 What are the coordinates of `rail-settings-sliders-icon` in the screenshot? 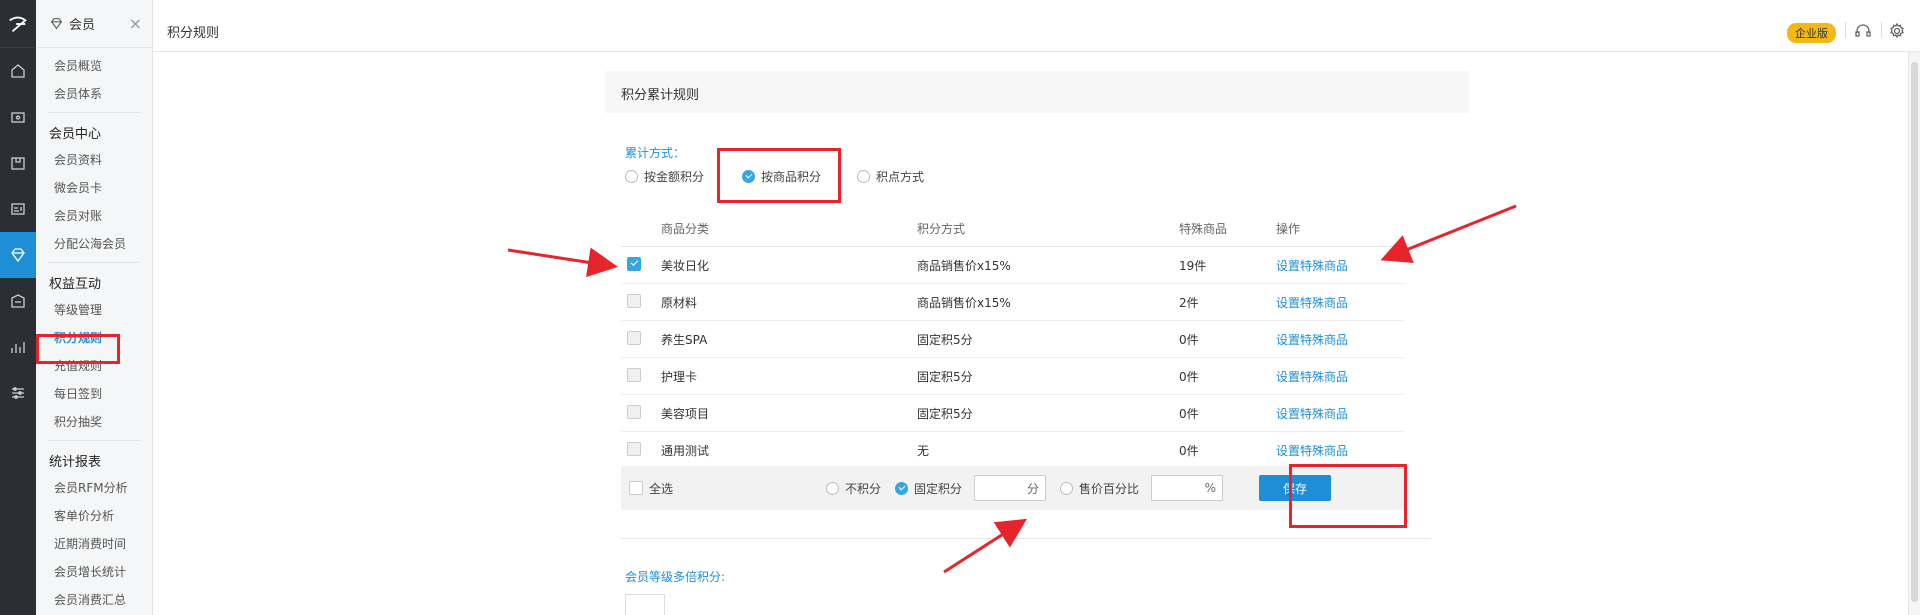 It's located at (18, 393).